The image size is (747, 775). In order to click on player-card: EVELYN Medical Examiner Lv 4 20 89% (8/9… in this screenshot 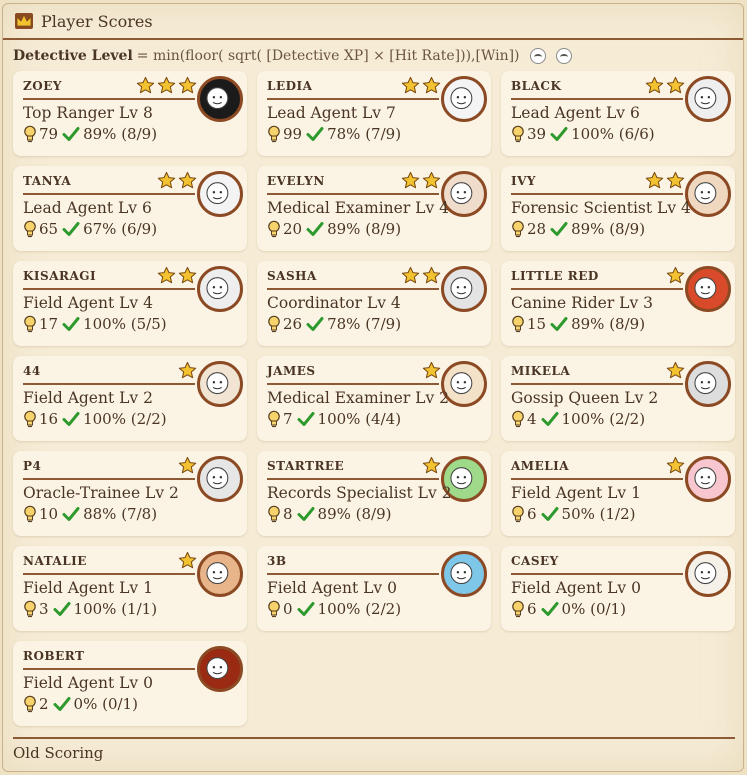, I will do `click(374, 208)`.